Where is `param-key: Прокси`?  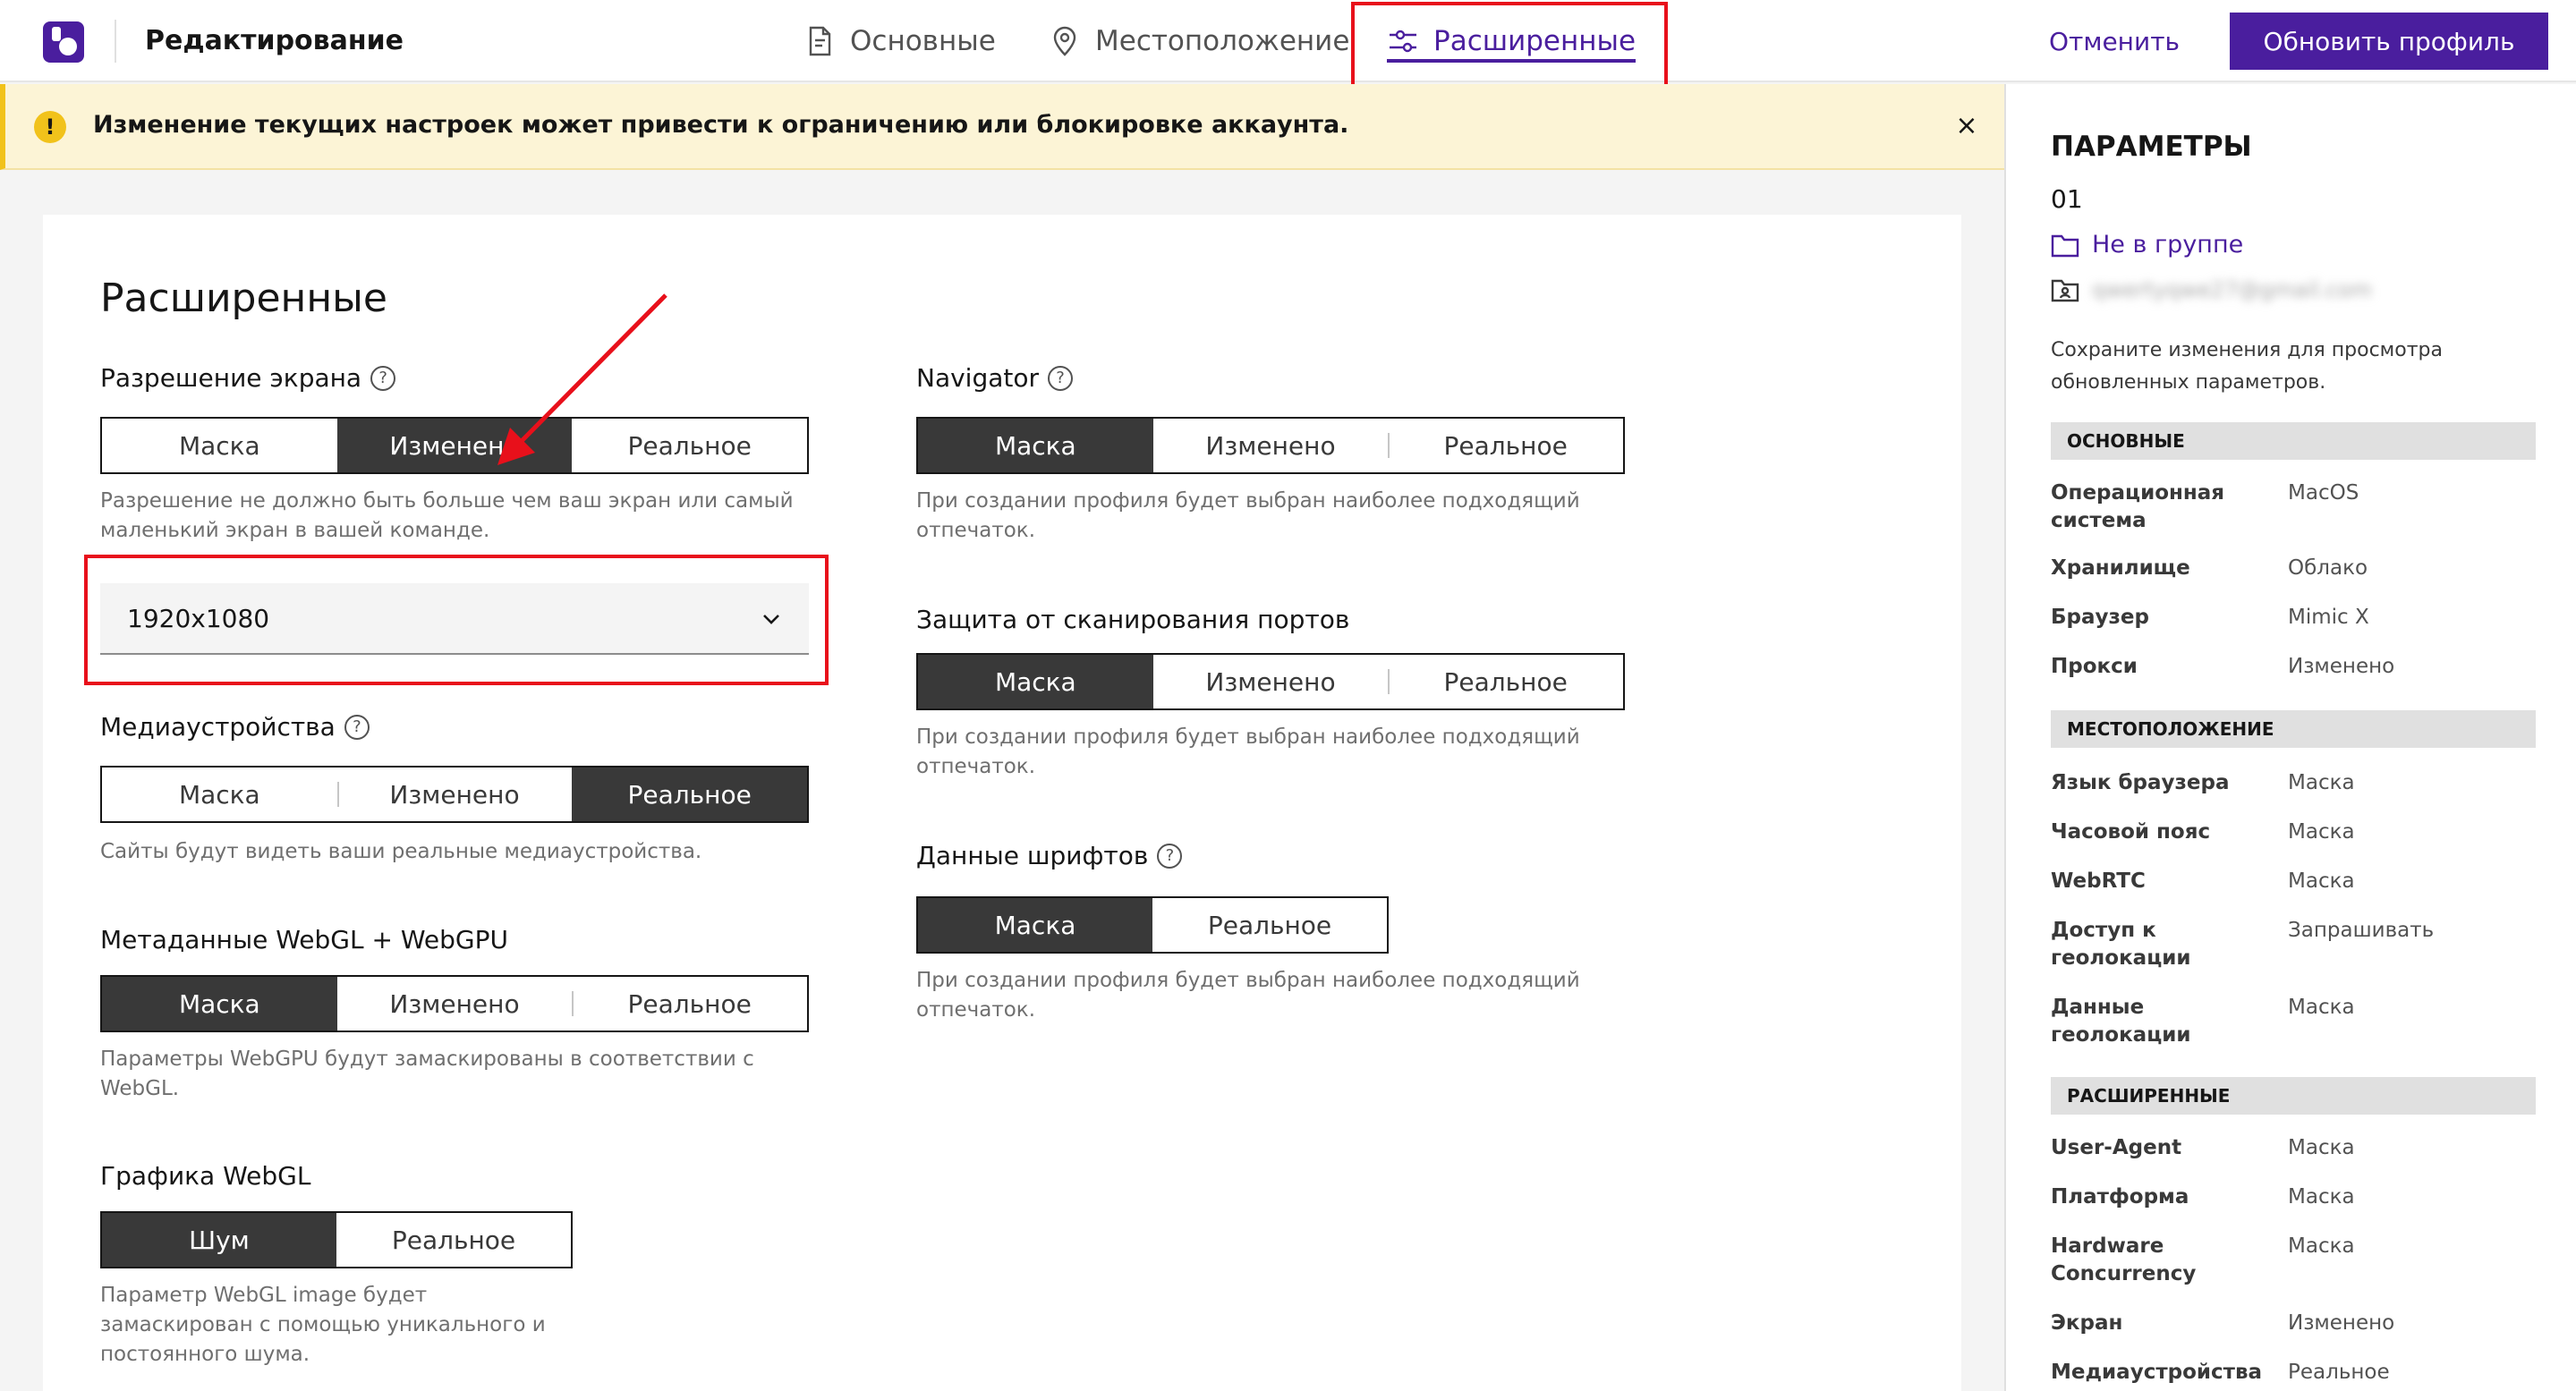 param-key: Прокси is located at coordinates (2094, 666).